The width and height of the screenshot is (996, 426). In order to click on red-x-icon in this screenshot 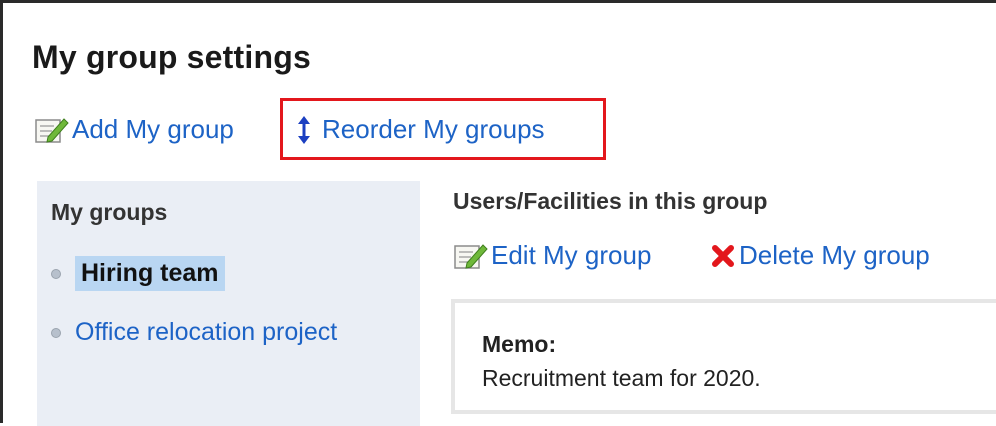, I will do `click(723, 256)`.